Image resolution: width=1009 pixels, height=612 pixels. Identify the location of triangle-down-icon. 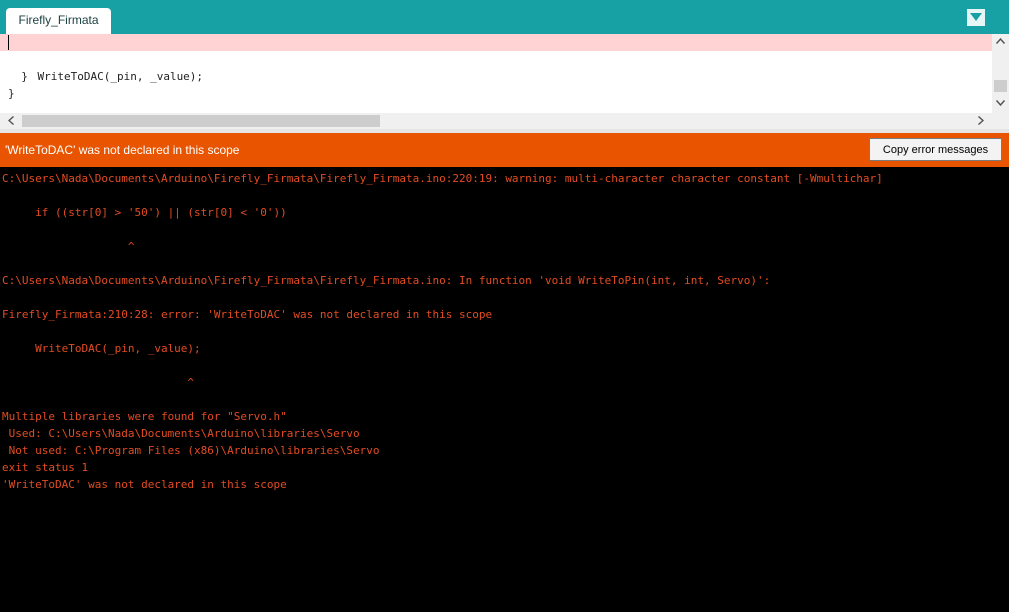
(976, 17).